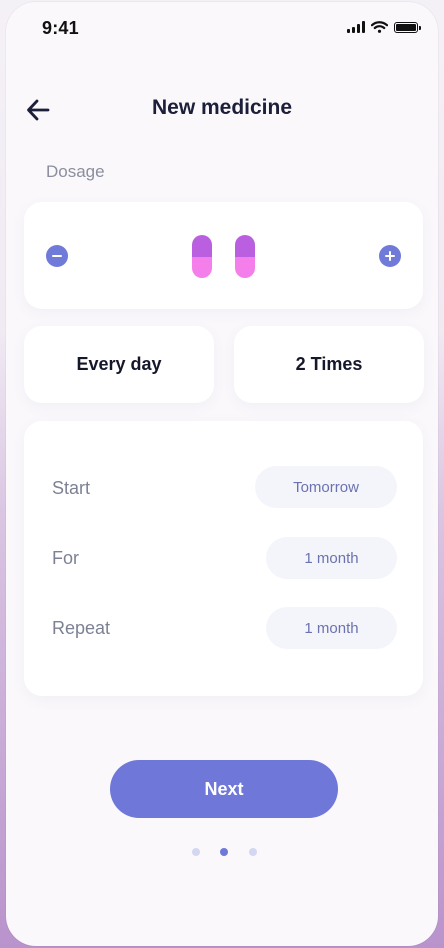  What do you see at coordinates (65, 558) in the screenshot?
I see `duration-label: For` at bounding box center [65, 558].